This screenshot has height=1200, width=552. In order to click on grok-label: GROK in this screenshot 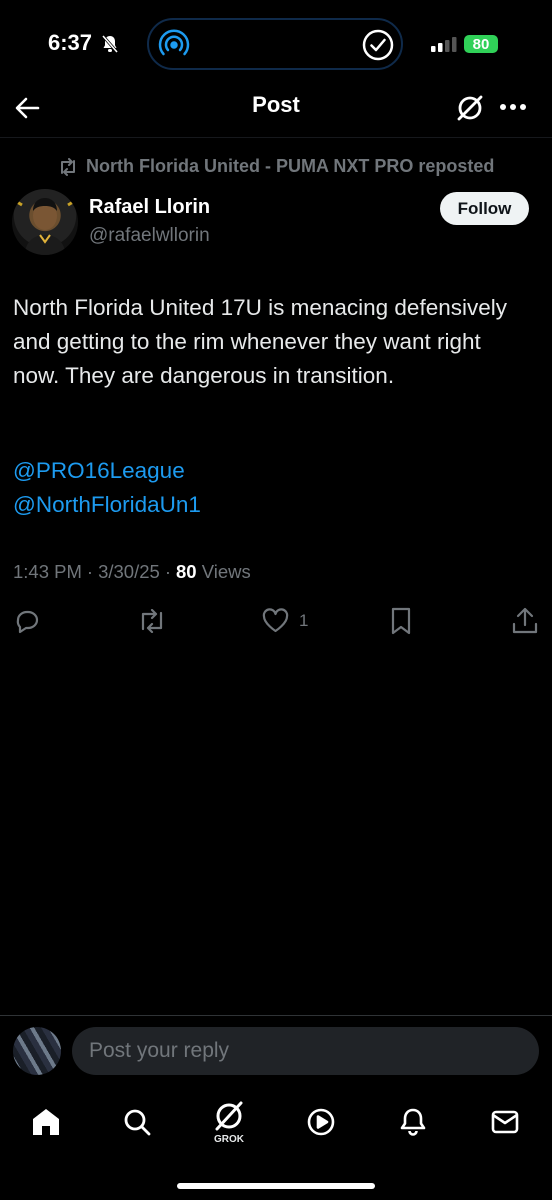, I will do `click(229, 1139)`.